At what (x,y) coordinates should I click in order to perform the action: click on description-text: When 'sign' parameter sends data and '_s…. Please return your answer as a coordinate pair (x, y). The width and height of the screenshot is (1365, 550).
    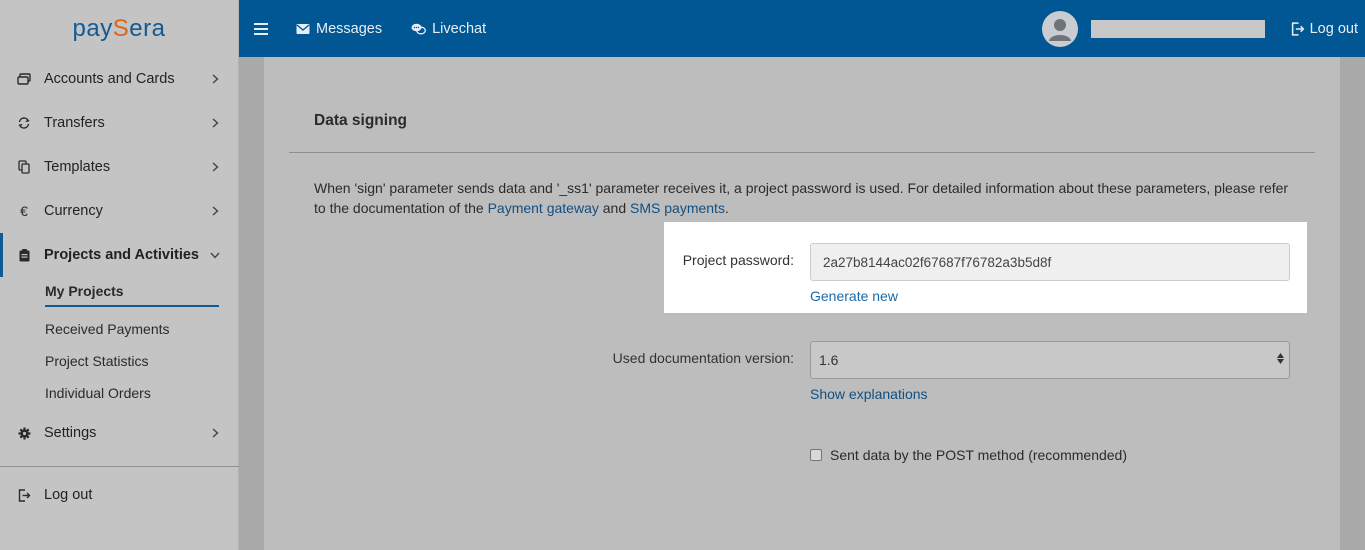
    Looking at the image, I should click on (801, 198).